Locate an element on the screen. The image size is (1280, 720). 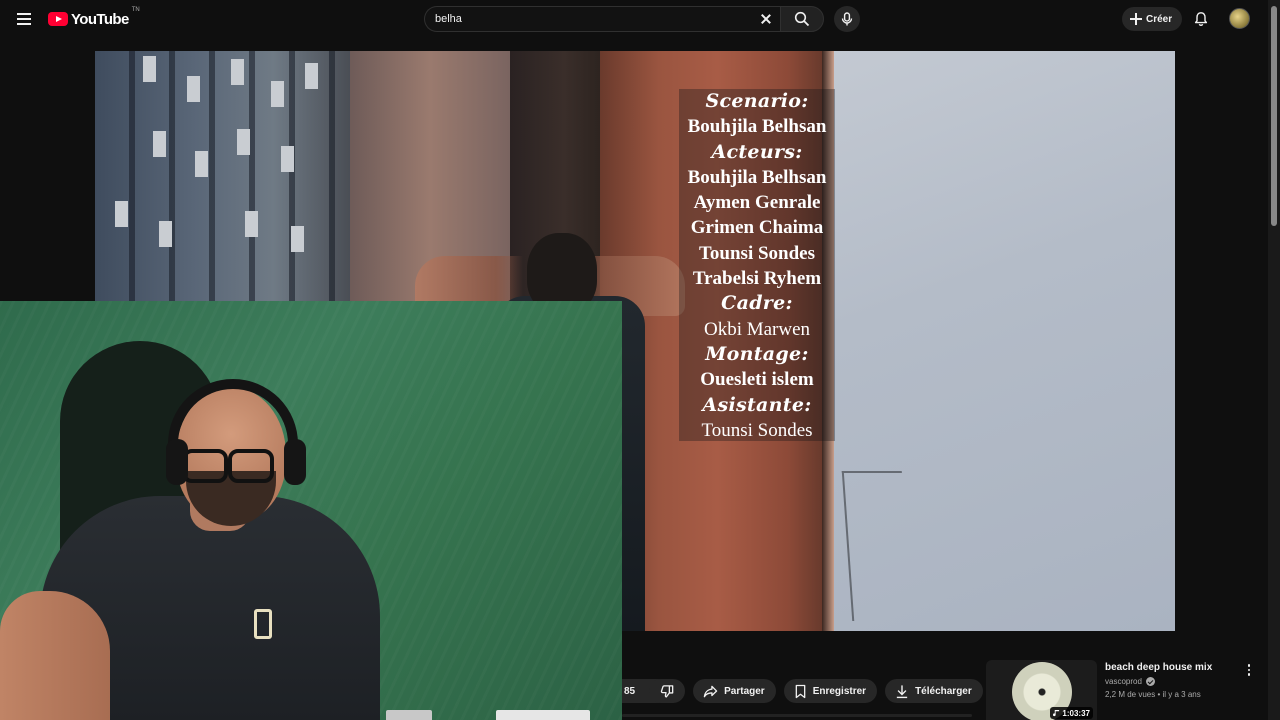
search-box is located at coordinates (602, 19).